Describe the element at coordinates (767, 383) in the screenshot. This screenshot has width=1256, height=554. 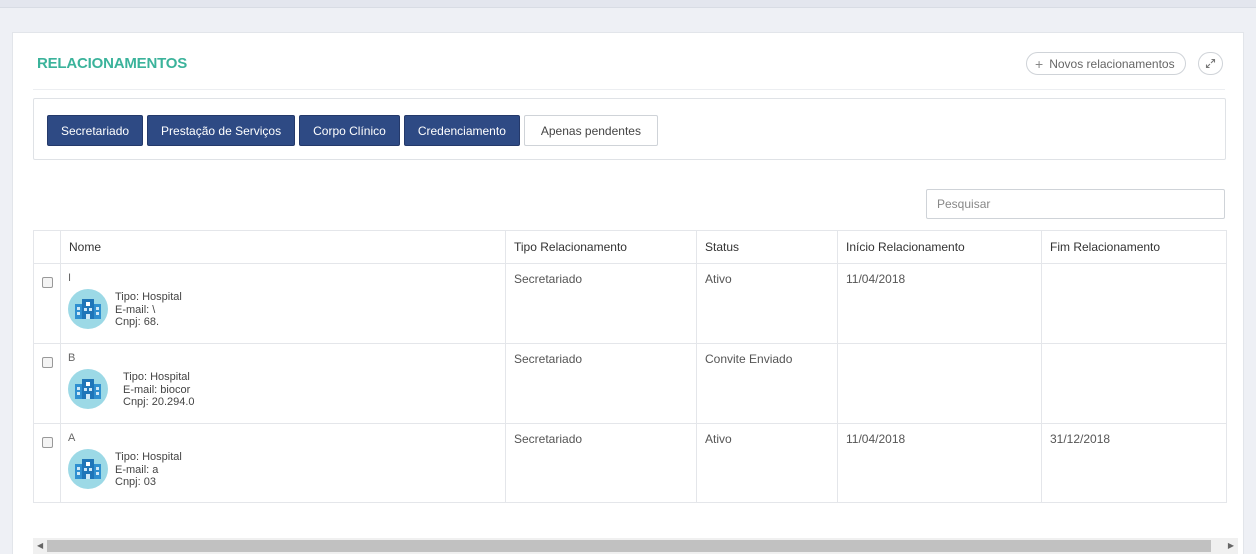
I see `status-cell: Convite Enviado` at that location.